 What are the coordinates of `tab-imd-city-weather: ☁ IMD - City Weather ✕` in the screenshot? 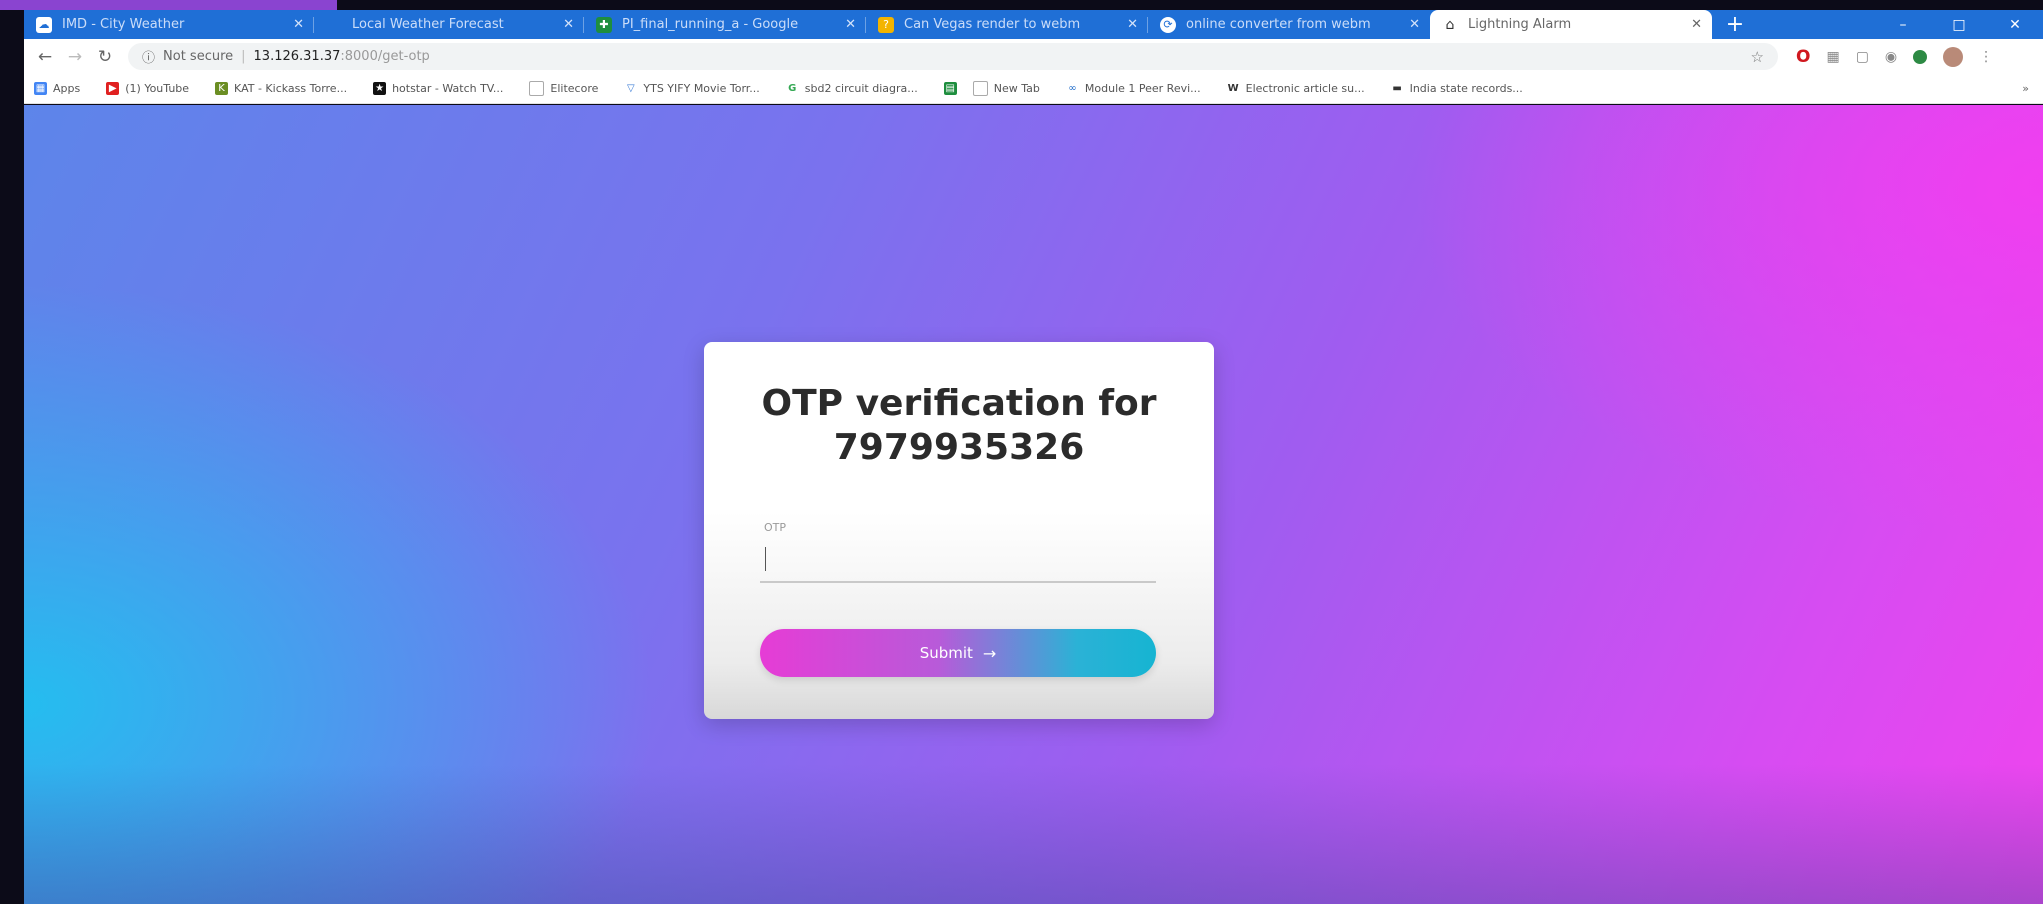 It's located at (169, 24).